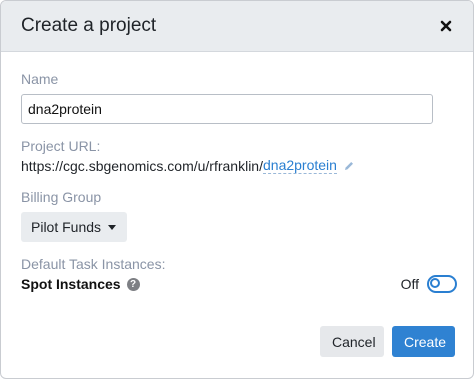  I want to click on project-url-label: Project URL:, so click(61, 146).